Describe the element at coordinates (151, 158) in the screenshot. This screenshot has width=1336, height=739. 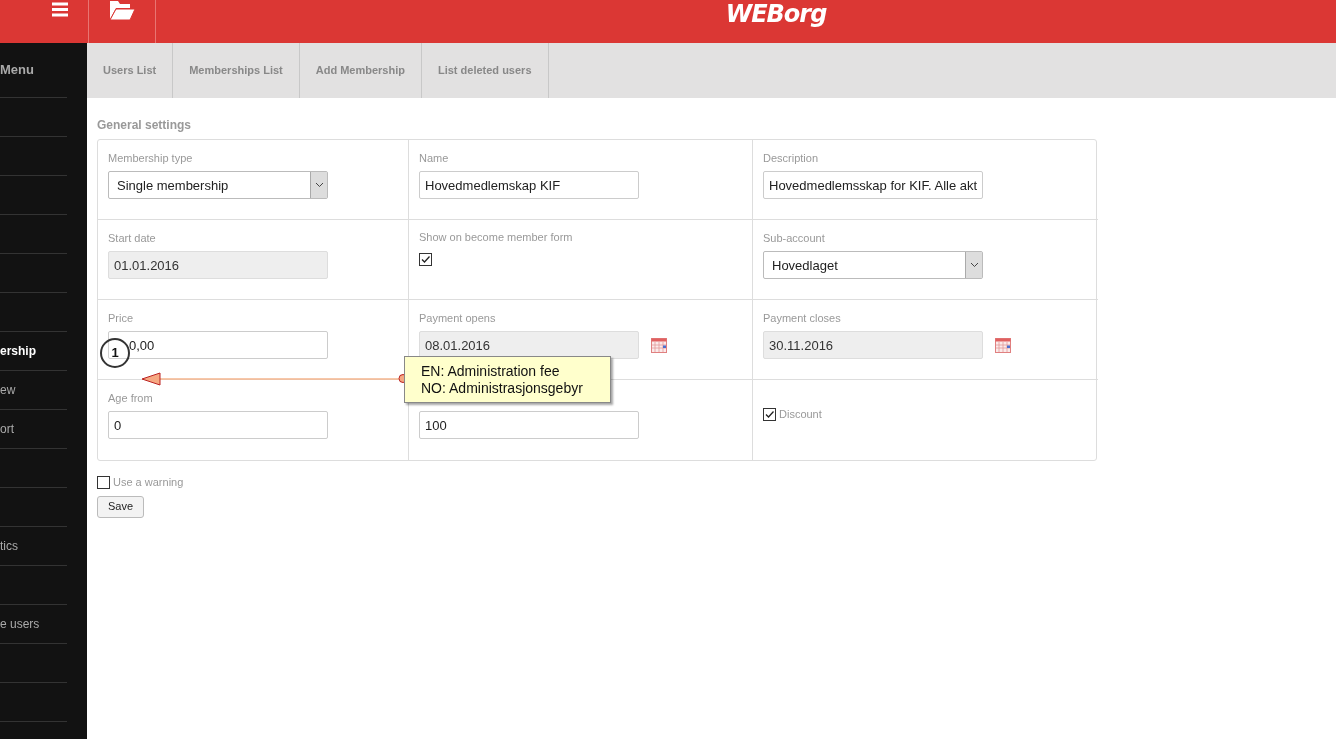
I see `field-label: Membership type` at that location.